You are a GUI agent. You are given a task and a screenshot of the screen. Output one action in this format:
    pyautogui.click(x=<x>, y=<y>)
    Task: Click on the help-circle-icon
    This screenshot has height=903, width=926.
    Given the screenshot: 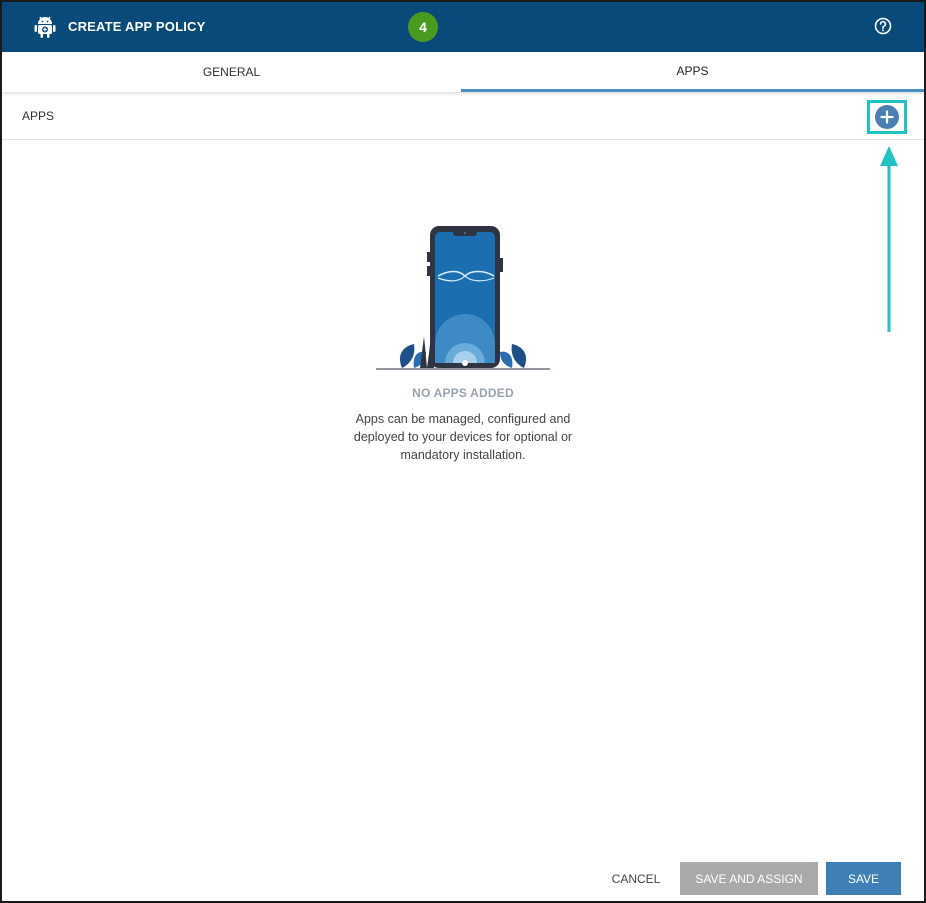 What is the action you would take?
    pyautogui.click(x=883, y=26)
    